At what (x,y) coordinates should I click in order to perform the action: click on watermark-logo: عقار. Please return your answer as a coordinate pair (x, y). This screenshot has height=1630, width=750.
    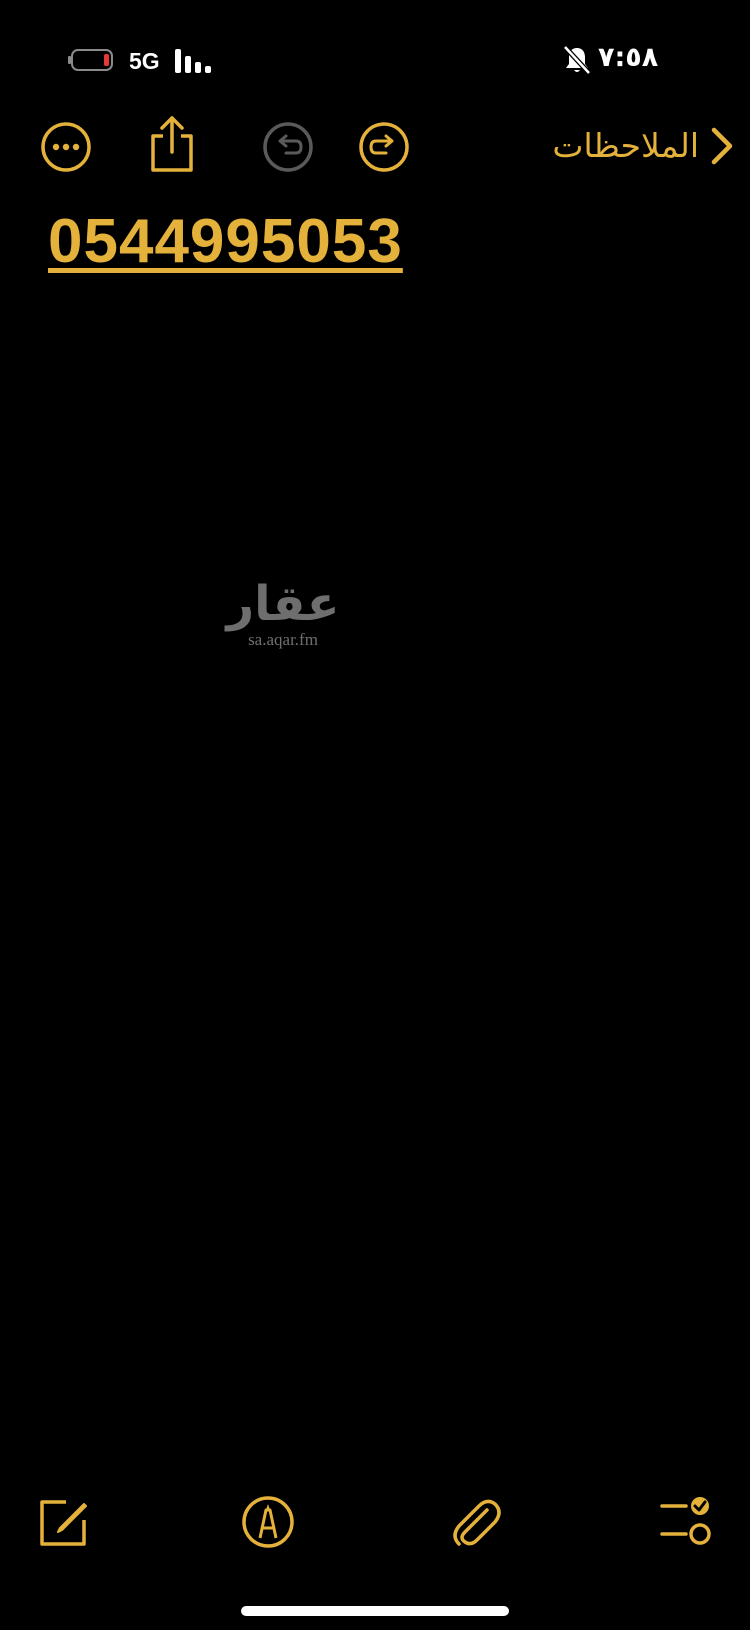
    Looking at the image, I should click on (283, 604).